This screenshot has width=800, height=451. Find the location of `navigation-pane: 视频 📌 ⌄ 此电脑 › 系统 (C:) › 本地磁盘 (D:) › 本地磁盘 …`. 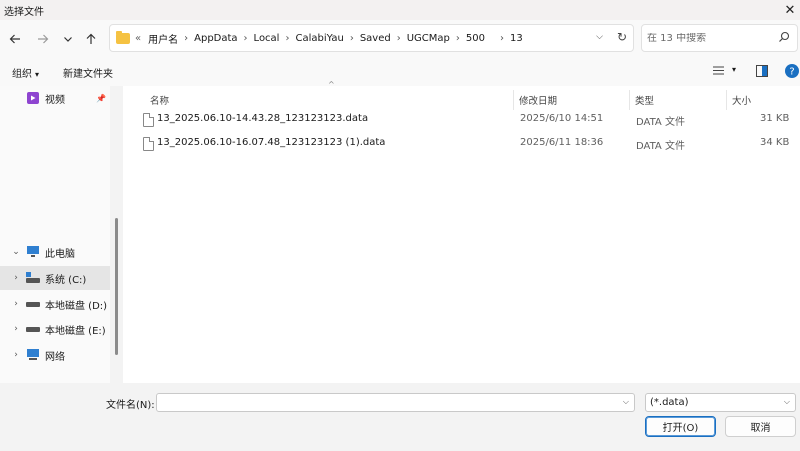

navigation-pane: 视频 📌 ⌄ 此电脑 › 系统 (C:) › 本地磁盘 (D:) › 本地磁盘 … is located at coordinates (55, 234).